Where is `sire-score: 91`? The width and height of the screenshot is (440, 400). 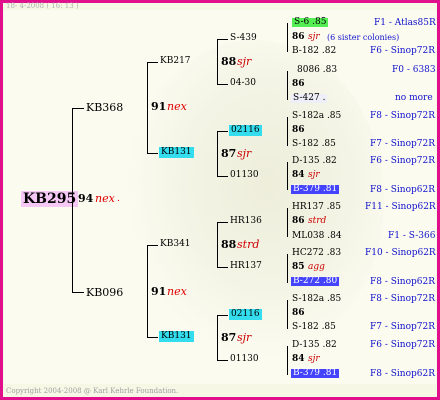 sire-score: 91 is located at coordinates (159, 106).